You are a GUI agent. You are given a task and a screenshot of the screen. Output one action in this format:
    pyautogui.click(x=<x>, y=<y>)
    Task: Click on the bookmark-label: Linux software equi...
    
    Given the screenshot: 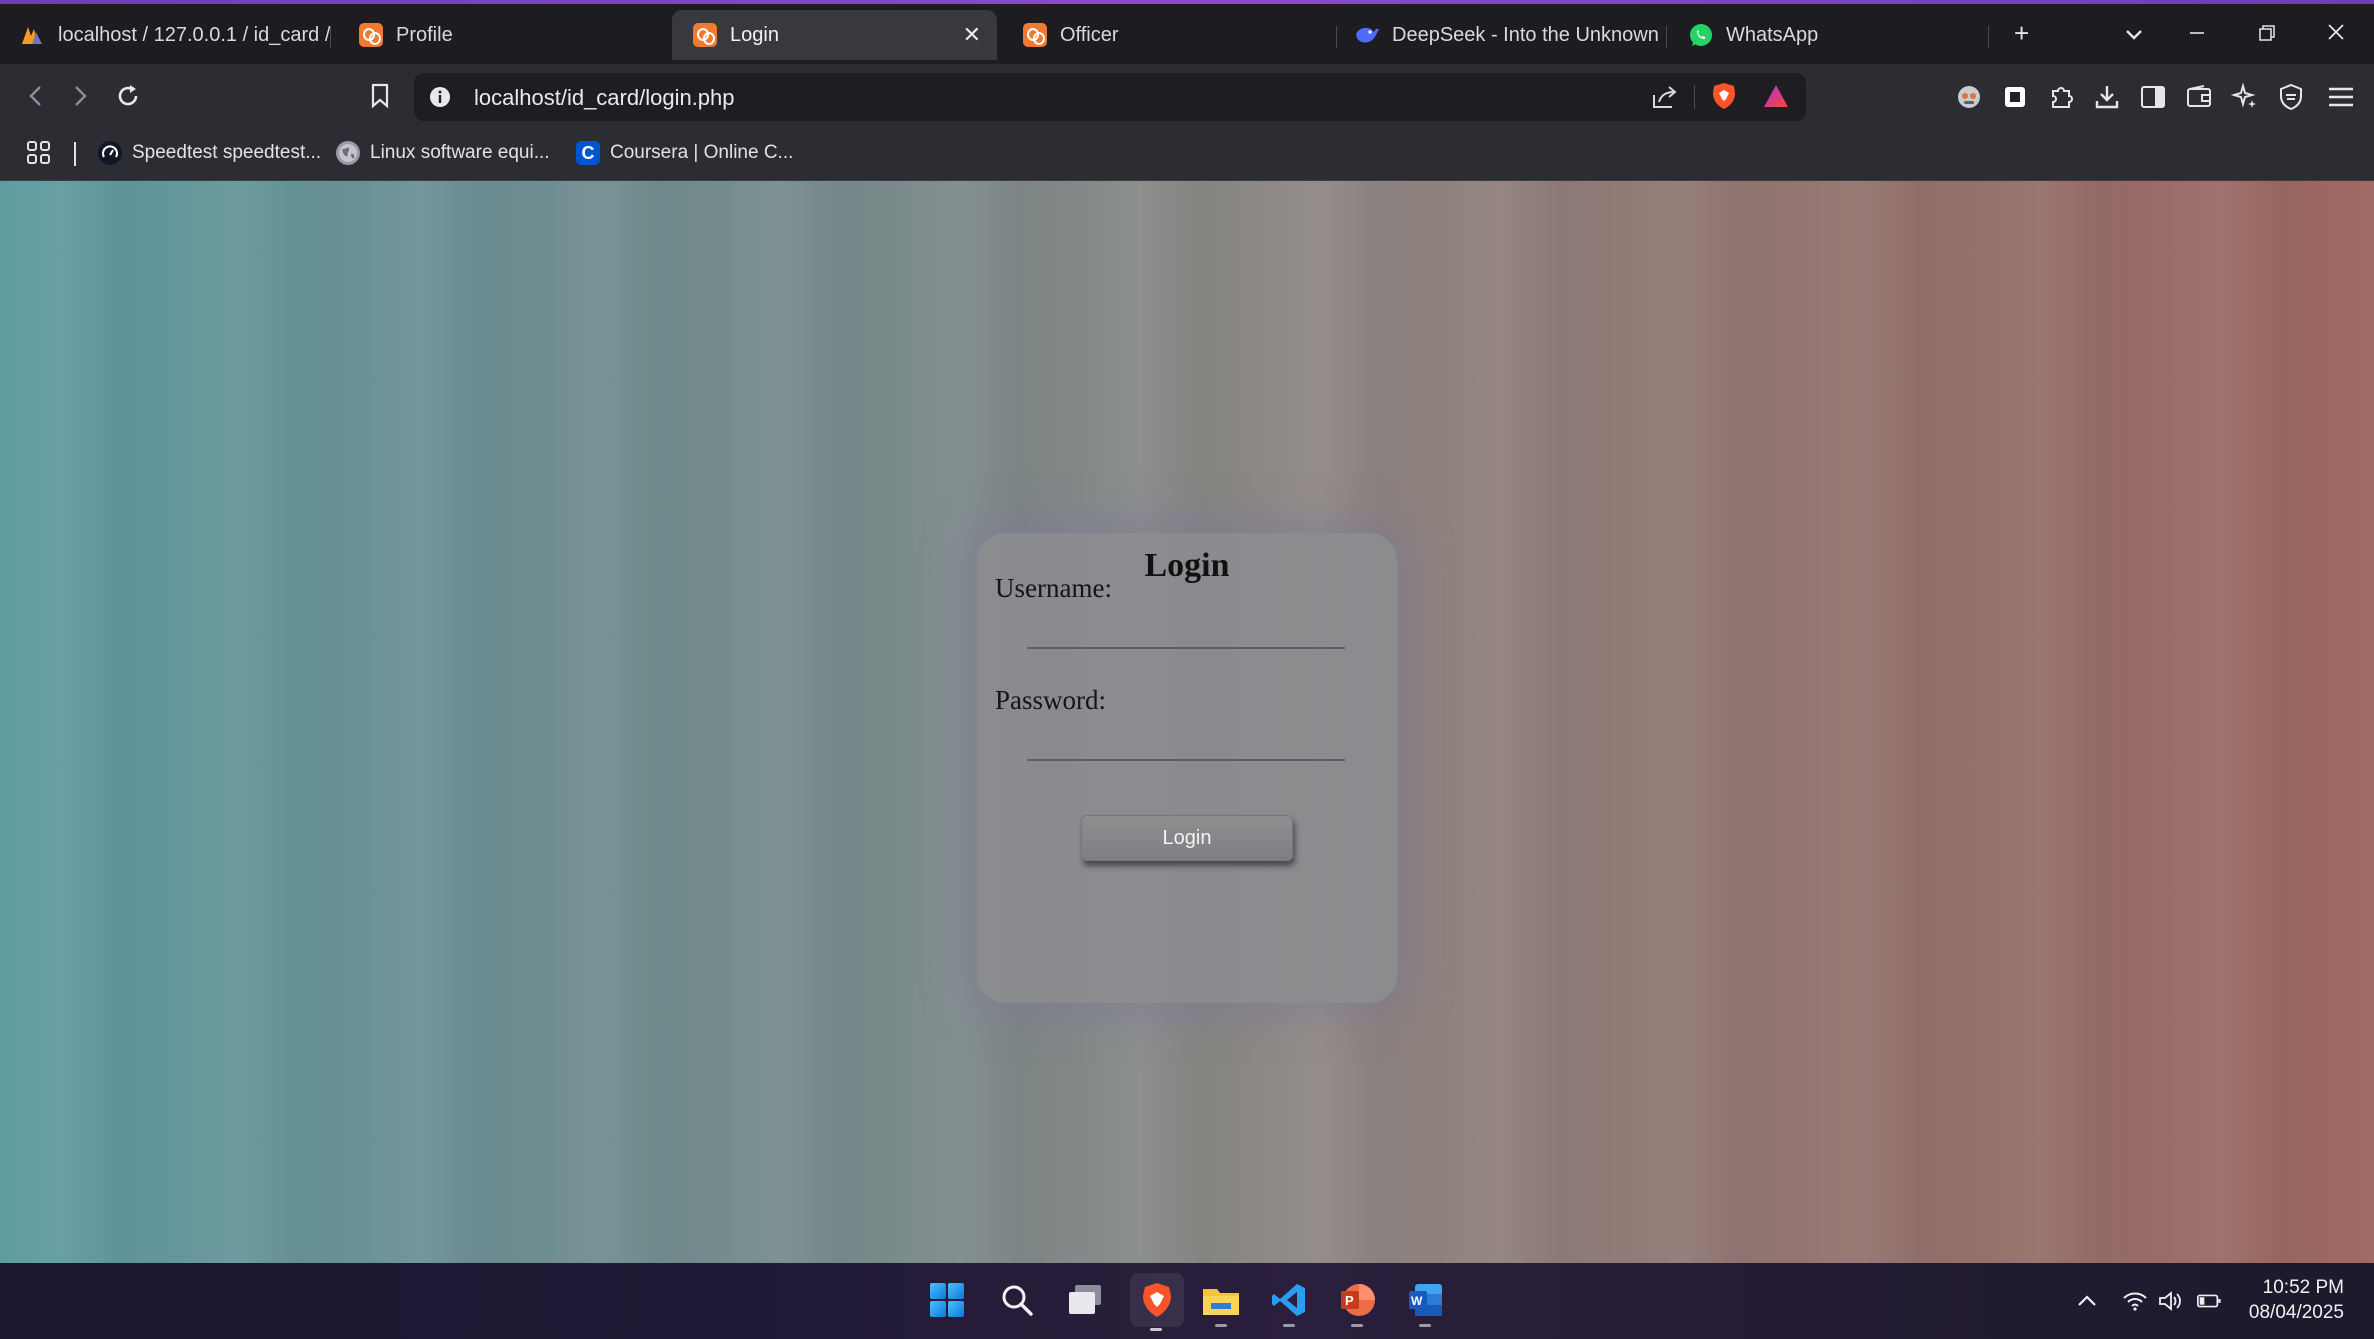 What is the action you would take?
    pyautogui.click(x=460, y=152)
    